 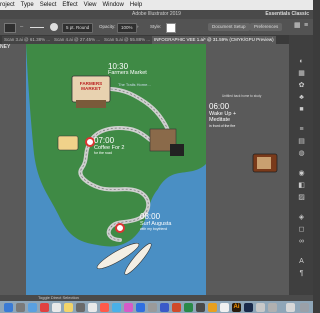 I want to click on app-icon, so click(x=200, y=307).